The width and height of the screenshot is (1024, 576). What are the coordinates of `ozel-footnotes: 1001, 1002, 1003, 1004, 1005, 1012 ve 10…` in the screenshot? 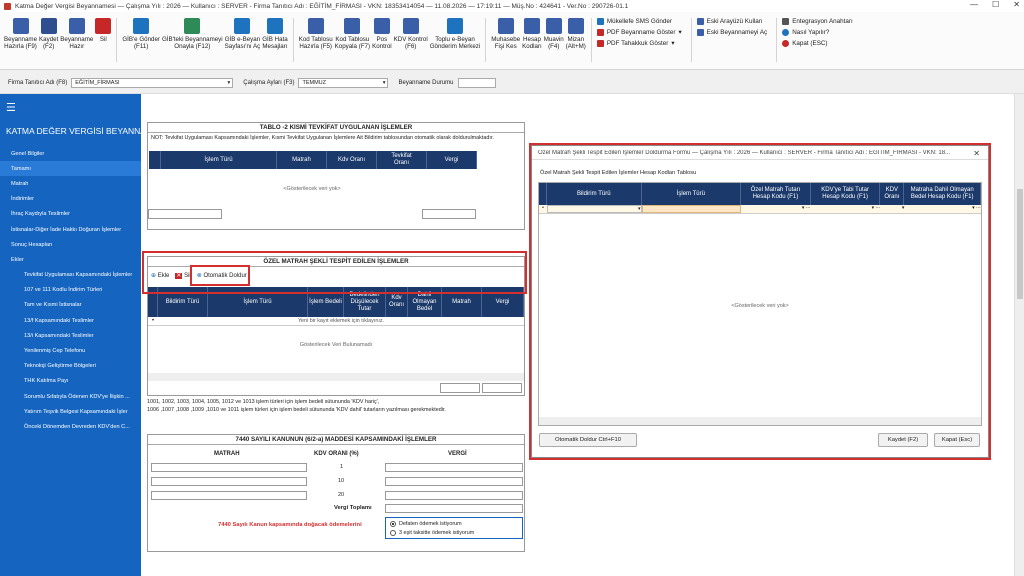 It's located at (337, 406).